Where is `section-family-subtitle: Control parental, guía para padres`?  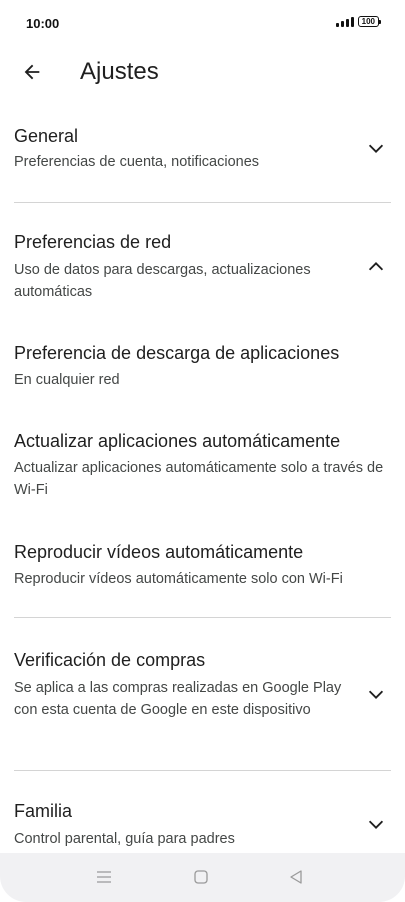 section-family-subtitle: Control parental, guía para padres is located at coordinates (124, 839).